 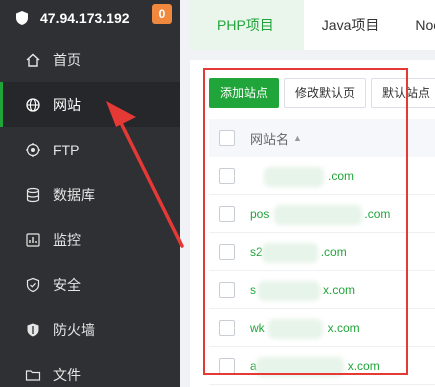 What do you see at coordinates (33, 105) in the screenshot?
I see `globe-icon` at bounding box center [33, 105].